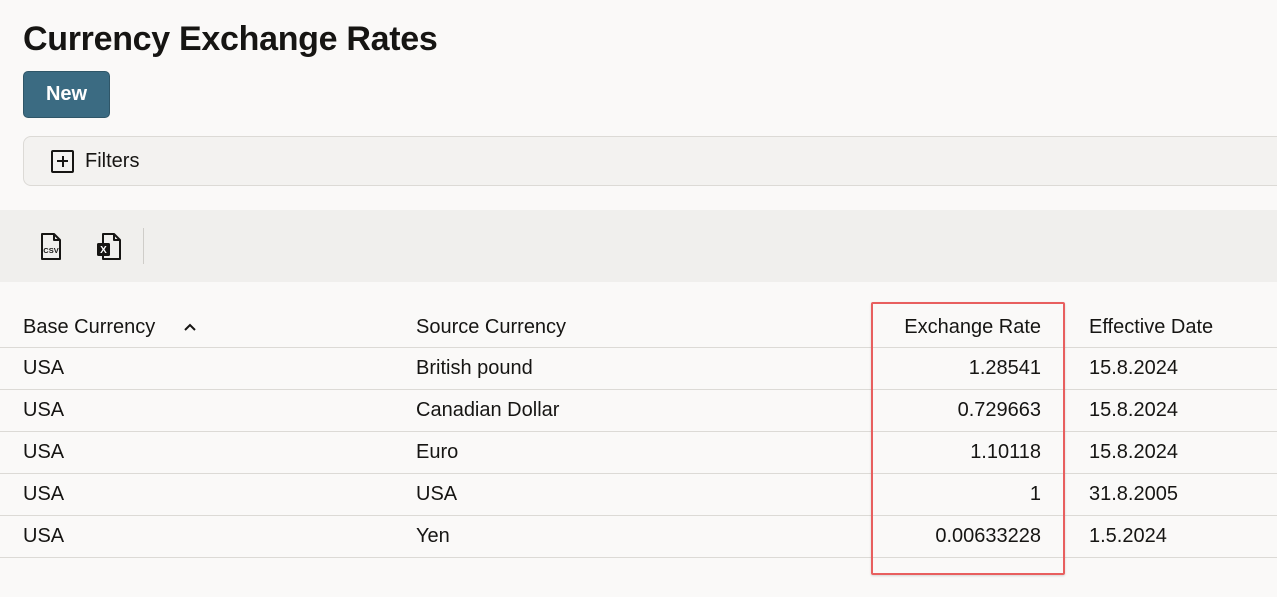 The height and width of the screenshot is (597, 1277). I want to click on cell-exchange-rate: 1, so click(974, 494).